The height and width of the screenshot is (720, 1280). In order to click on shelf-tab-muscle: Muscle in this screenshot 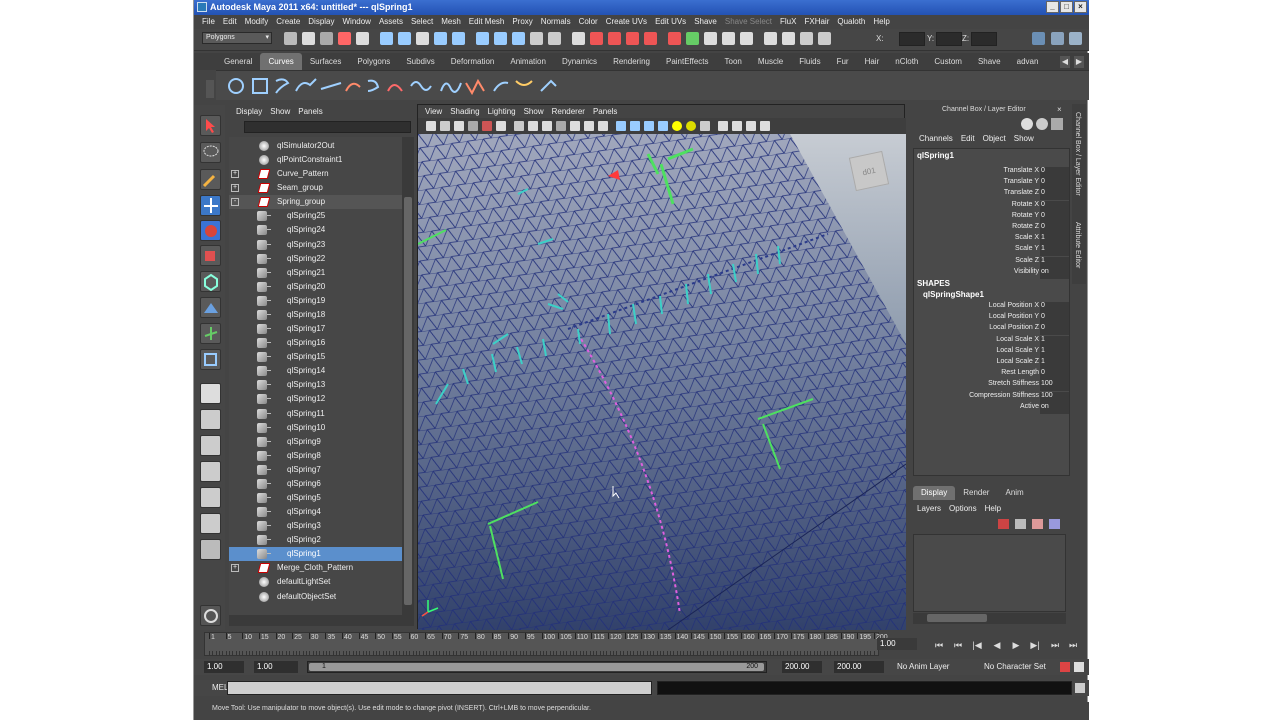, I will do `click(770, 61)`.